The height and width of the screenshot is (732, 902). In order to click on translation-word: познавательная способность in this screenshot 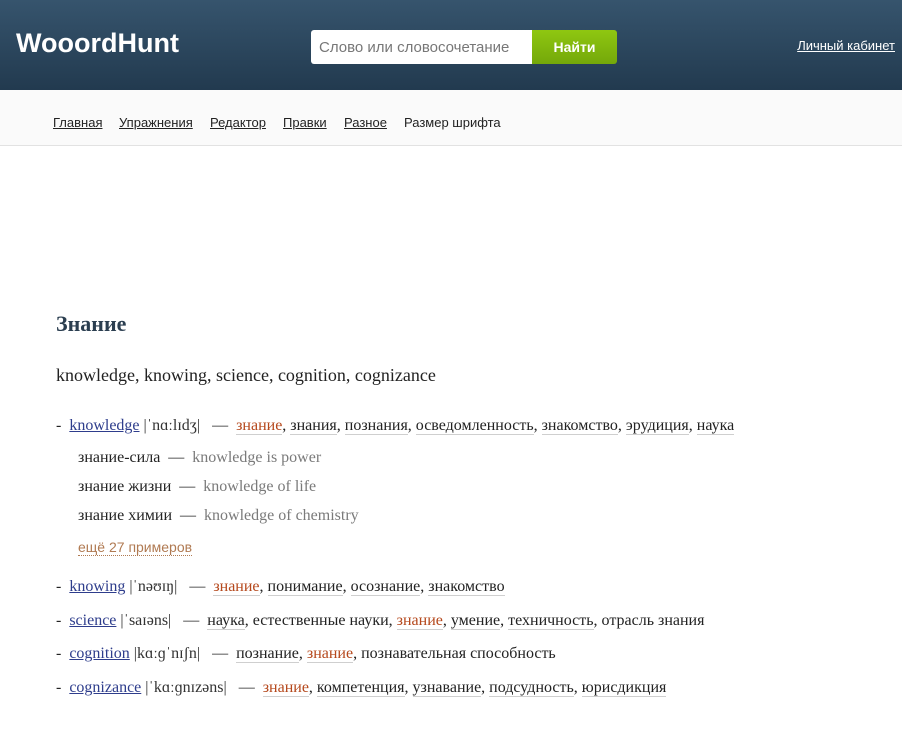, I will do `click(458, 653)`.